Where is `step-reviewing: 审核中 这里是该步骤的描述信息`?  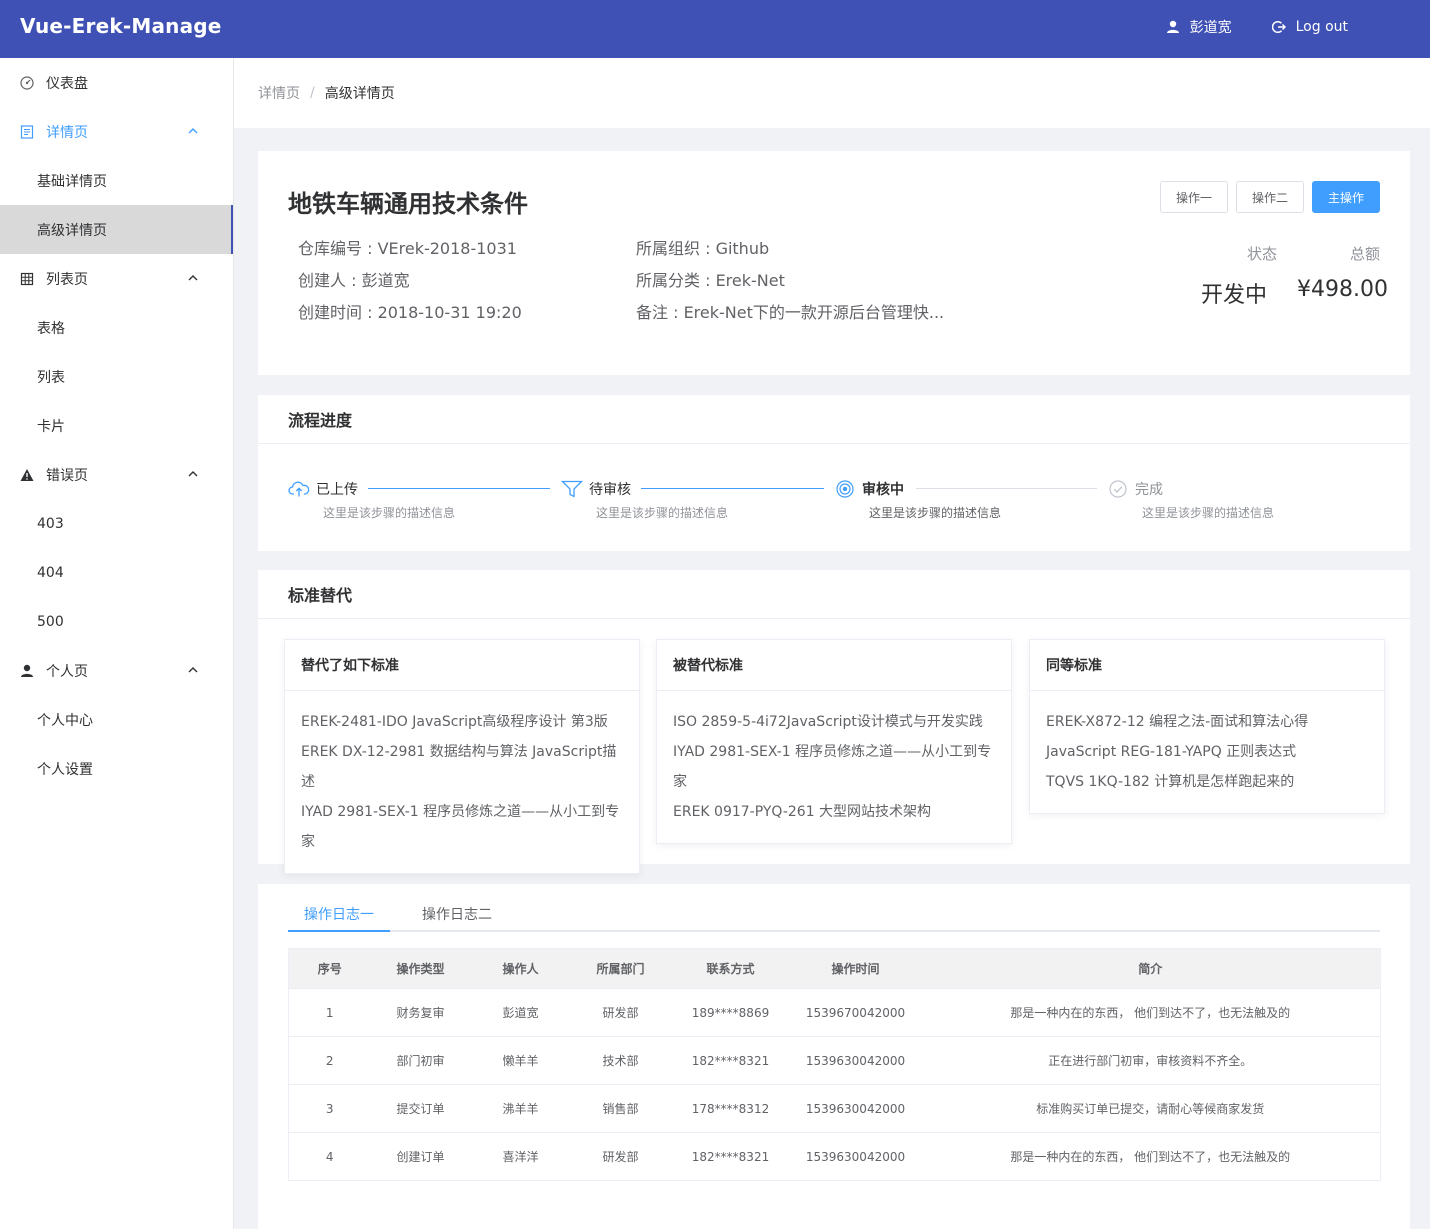 step-reviewing: 审核中 这里是该步骤的描述信息 is located at coordinates (917, 499).